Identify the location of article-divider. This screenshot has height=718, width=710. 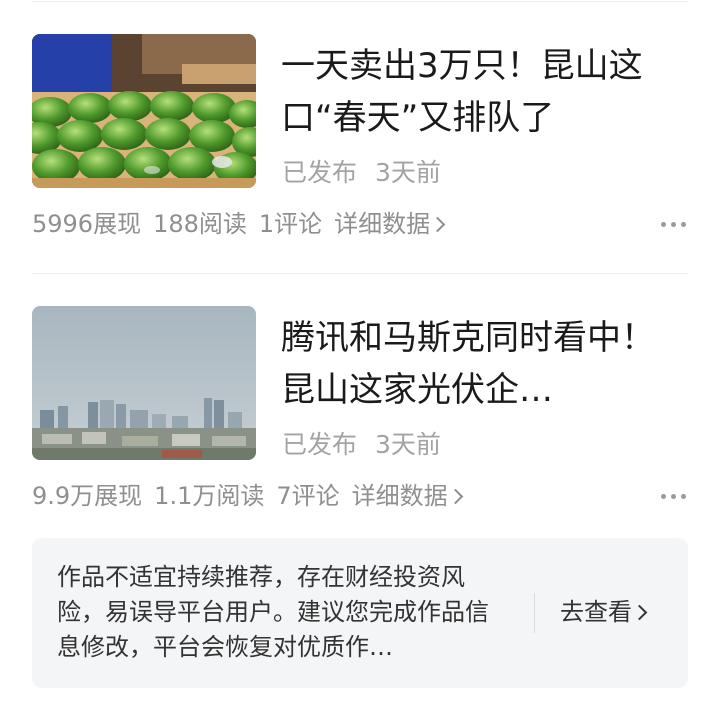
(360, 273).